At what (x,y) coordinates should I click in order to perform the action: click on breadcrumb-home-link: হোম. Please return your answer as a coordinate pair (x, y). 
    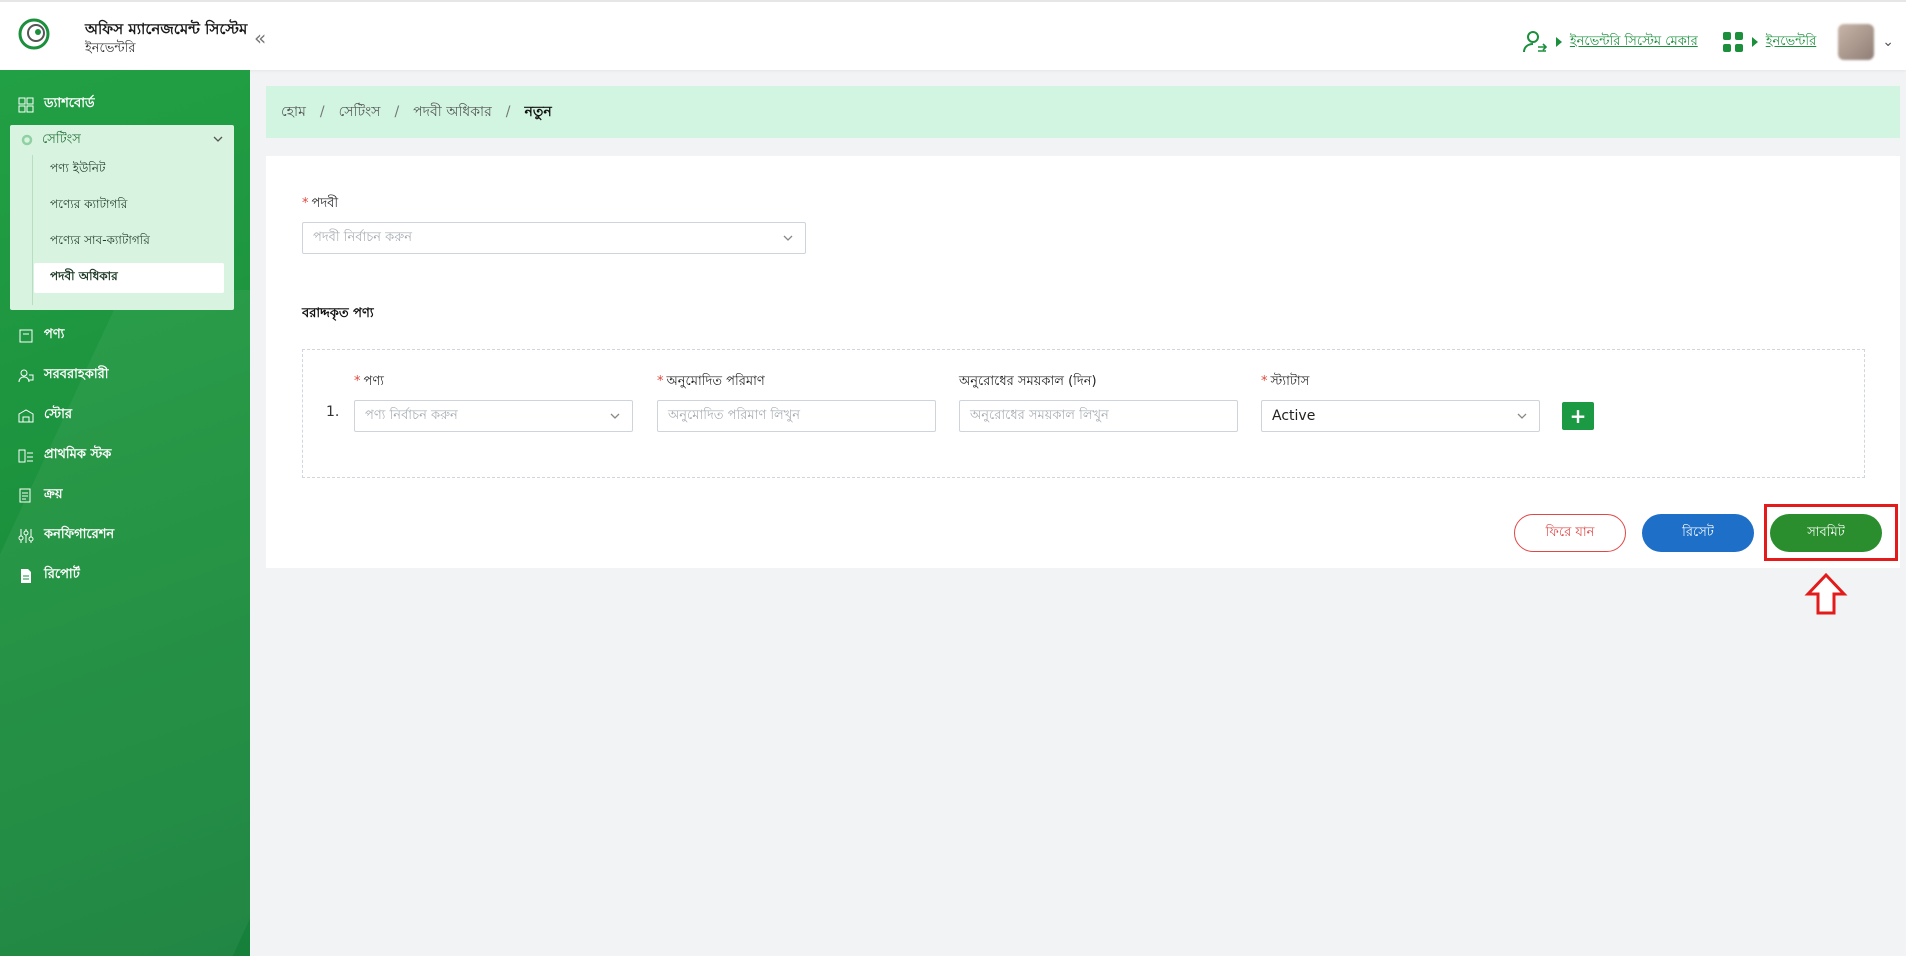
    Looking at the image, I should click on (293, 112).